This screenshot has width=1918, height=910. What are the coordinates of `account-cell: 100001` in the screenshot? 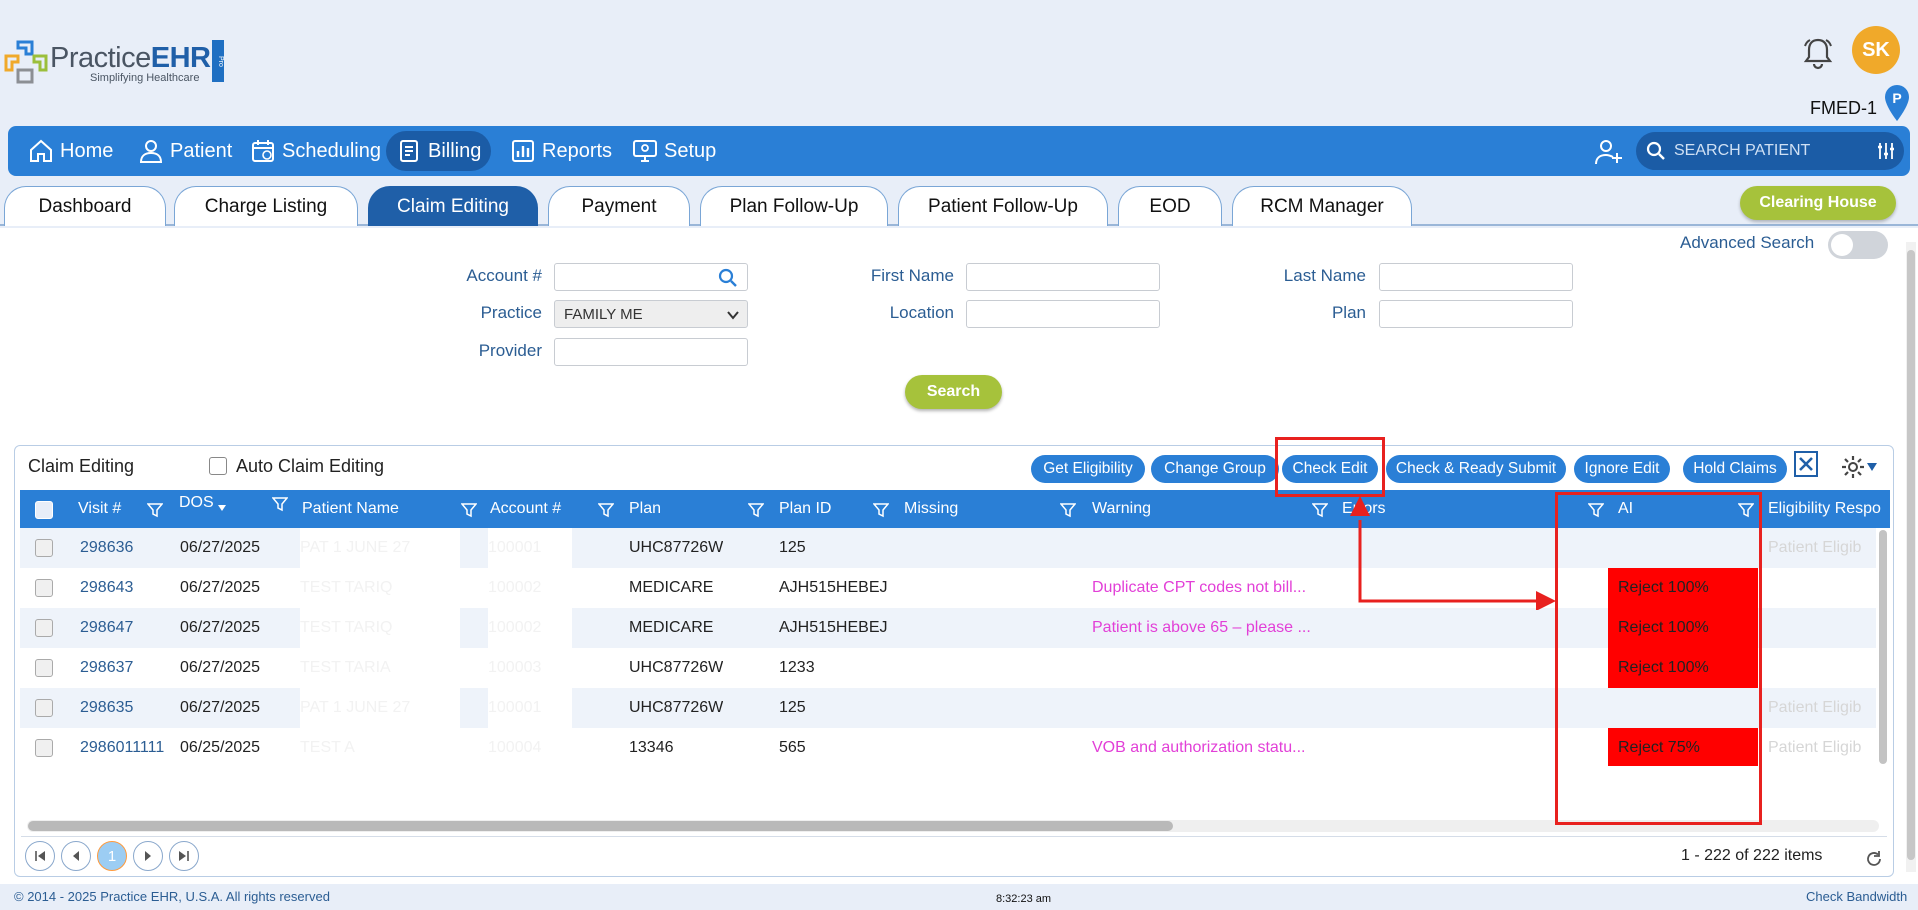 It's located at (530, 708).